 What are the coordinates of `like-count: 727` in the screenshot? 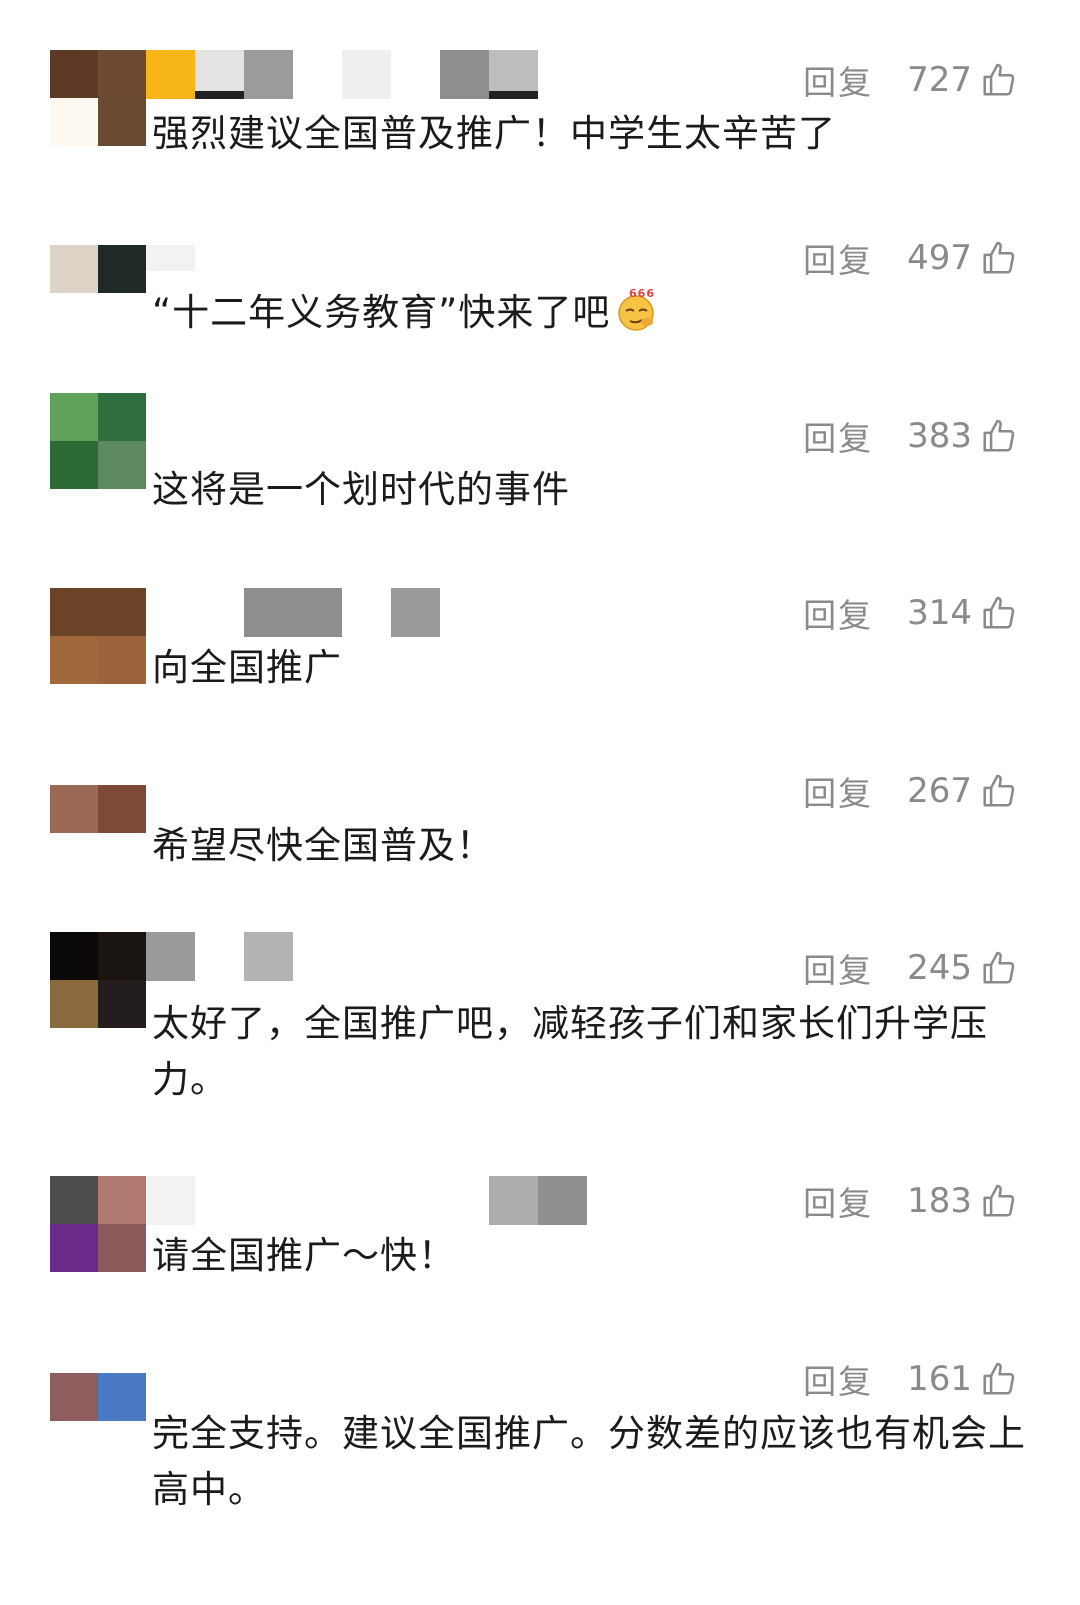 It's located at (939, 80).